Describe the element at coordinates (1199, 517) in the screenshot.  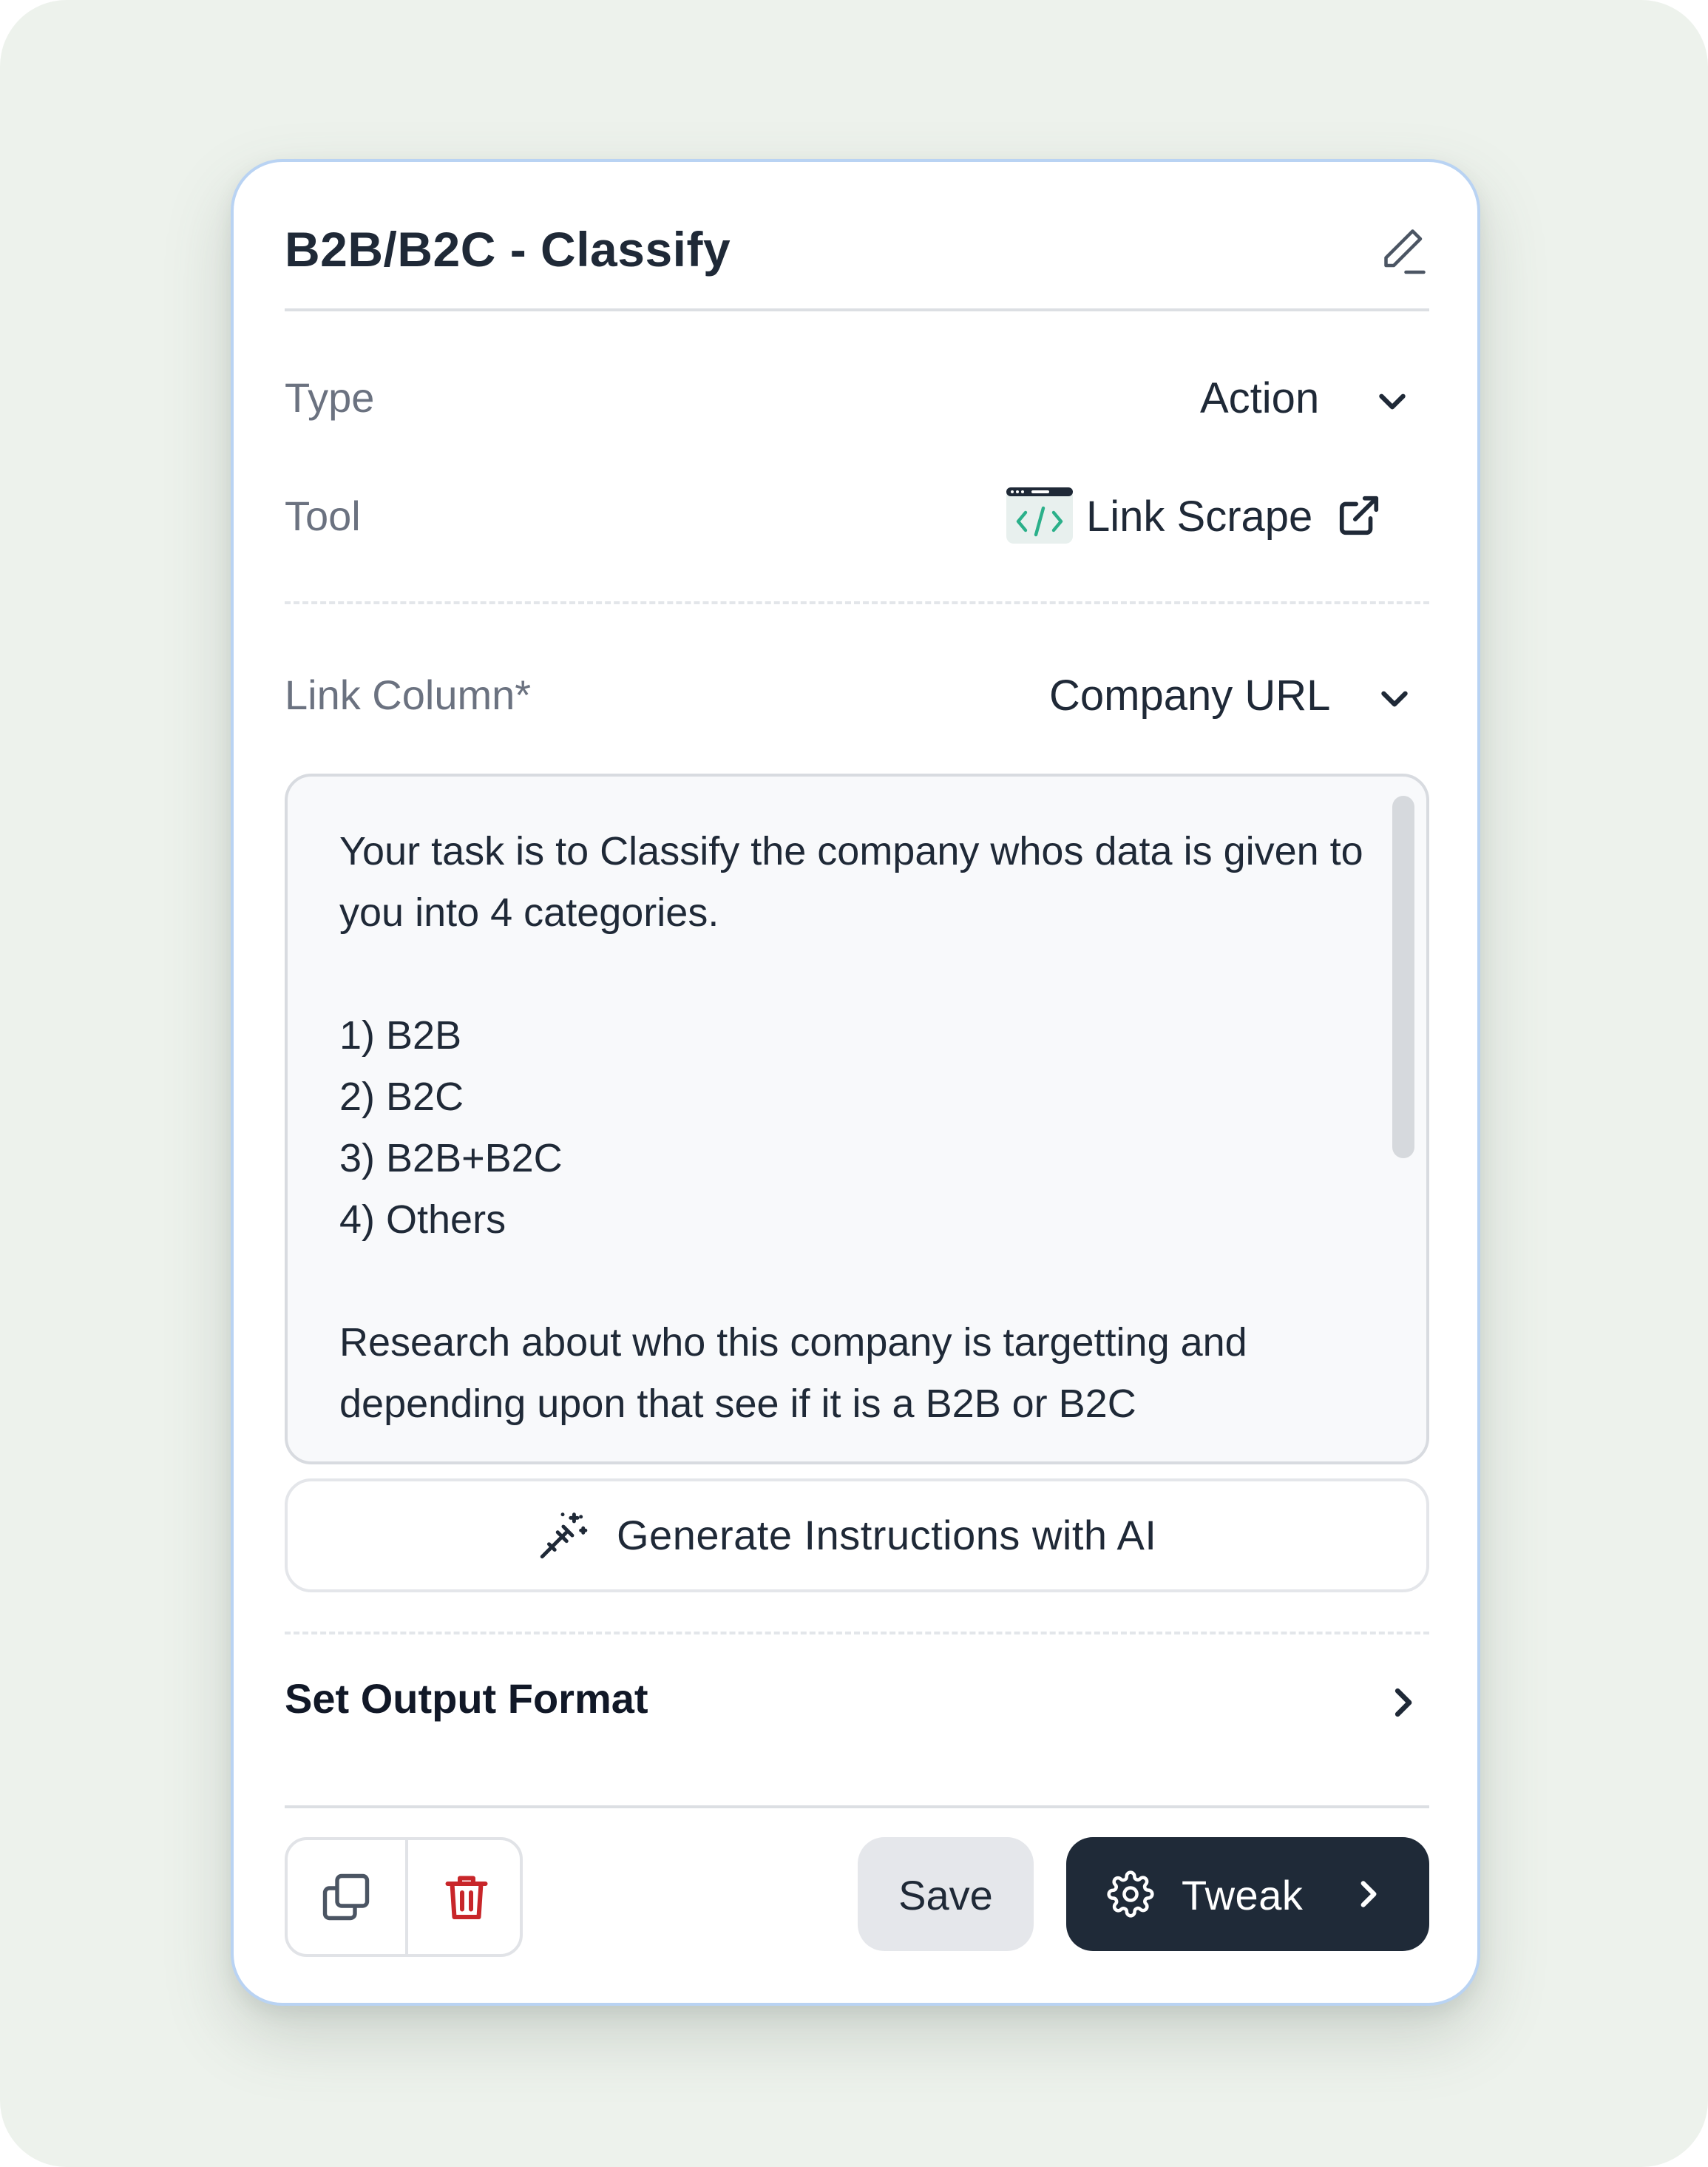
I see `tool-value: Link Scrape` at that location.